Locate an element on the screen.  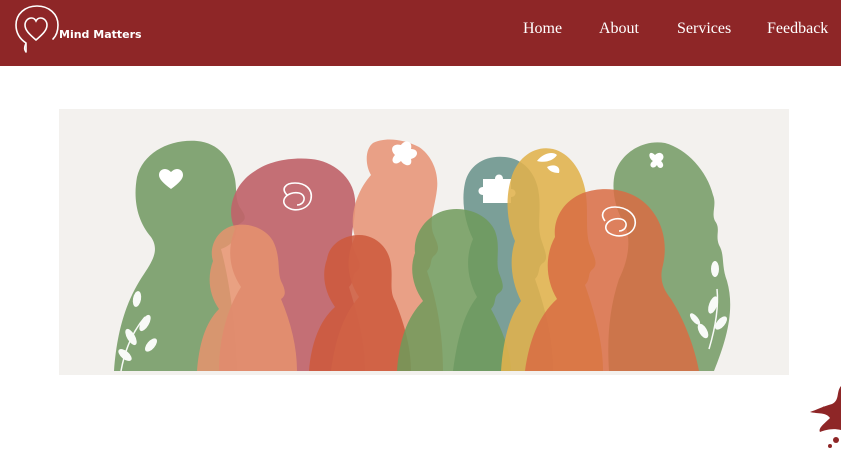
nav-about-link: About is located at coordinates (619, 29).